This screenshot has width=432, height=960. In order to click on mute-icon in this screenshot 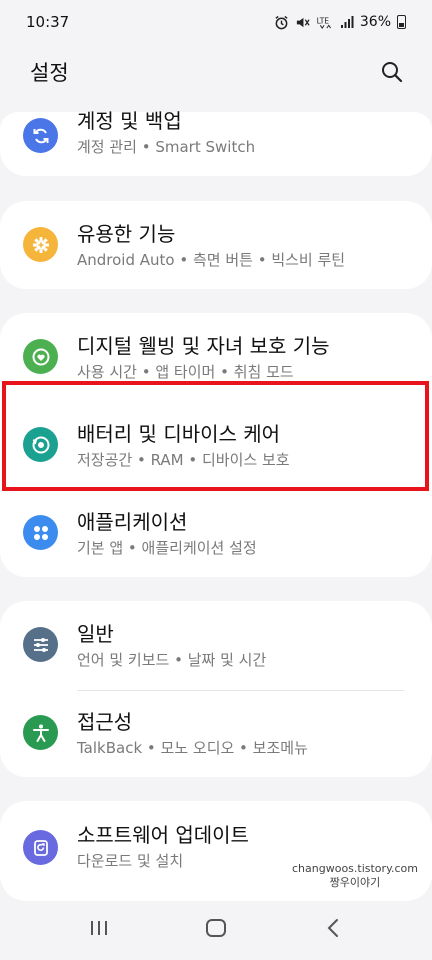, I will do `click(302, 22)`.